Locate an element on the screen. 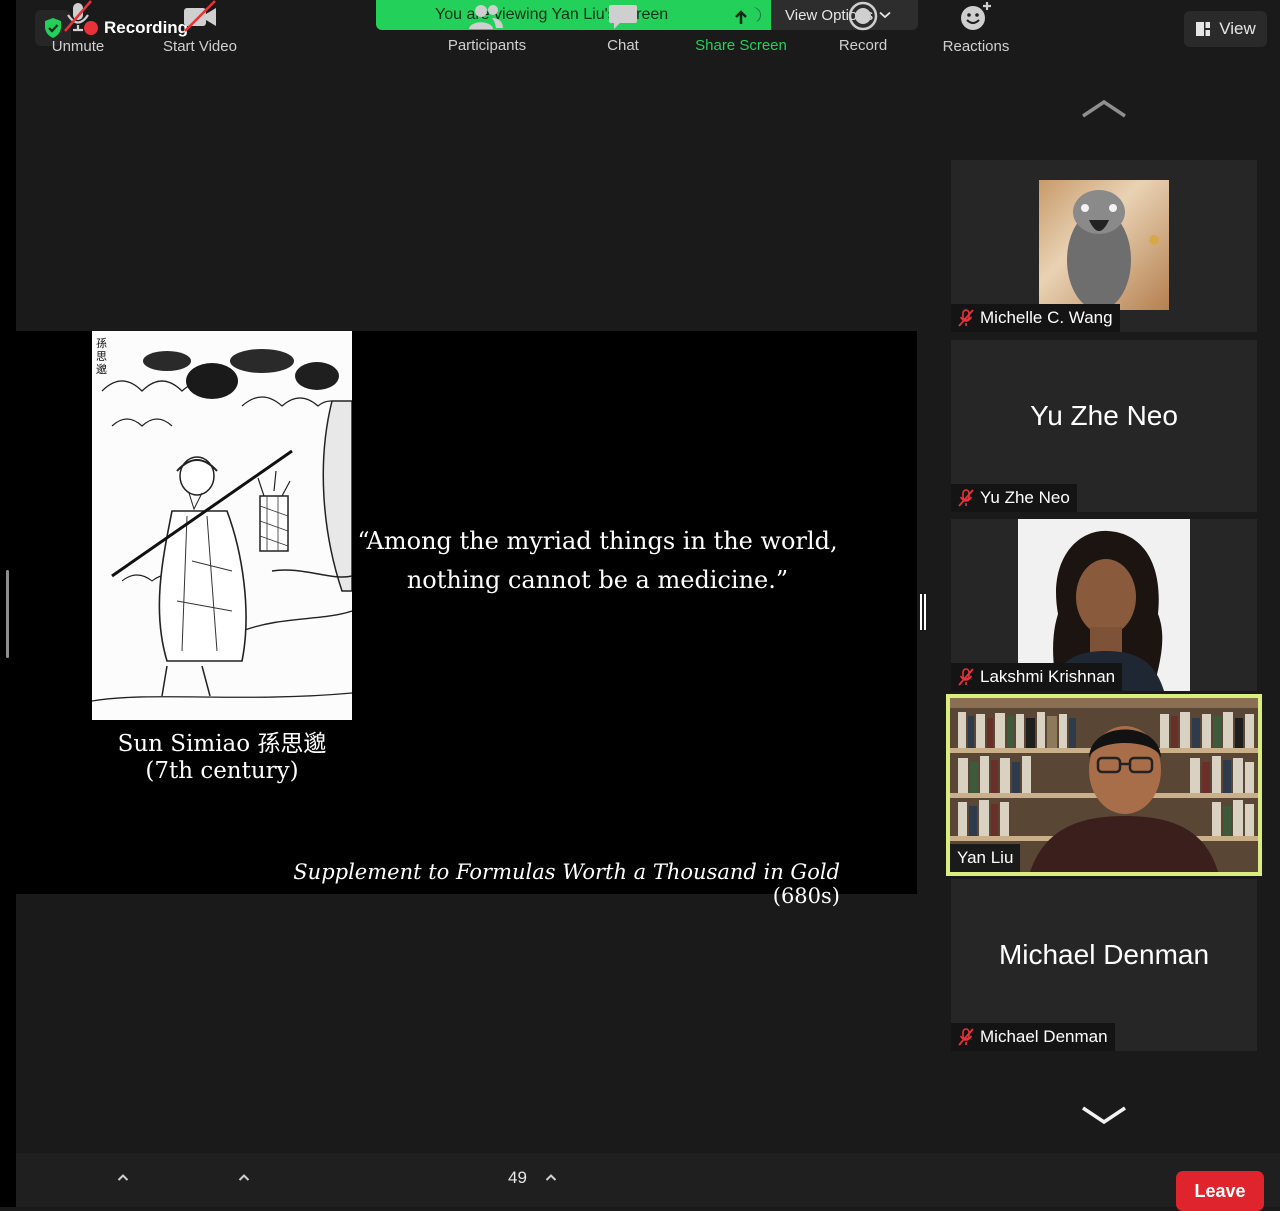 This screenshot has height=1211, width=1280. source-year: (680s) is located at coordinates (806, 896).